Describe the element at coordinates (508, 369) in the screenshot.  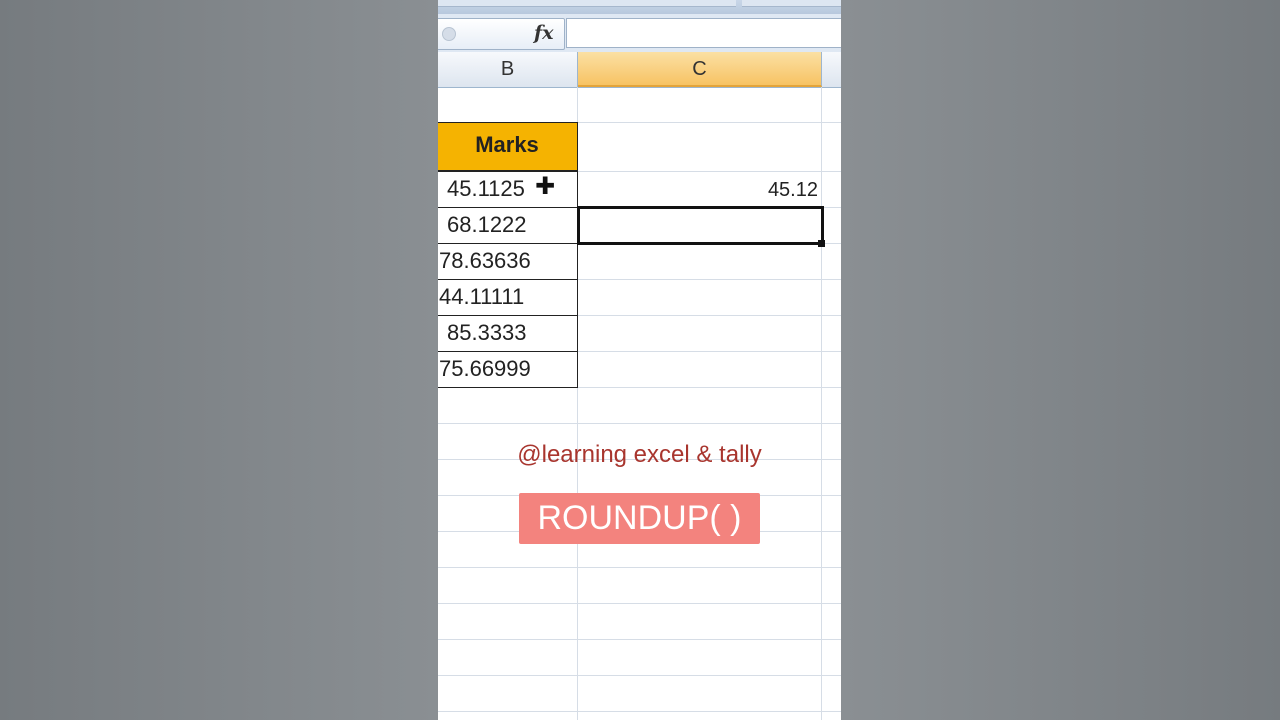
I see `marks-cell: 75.66999` at that location.